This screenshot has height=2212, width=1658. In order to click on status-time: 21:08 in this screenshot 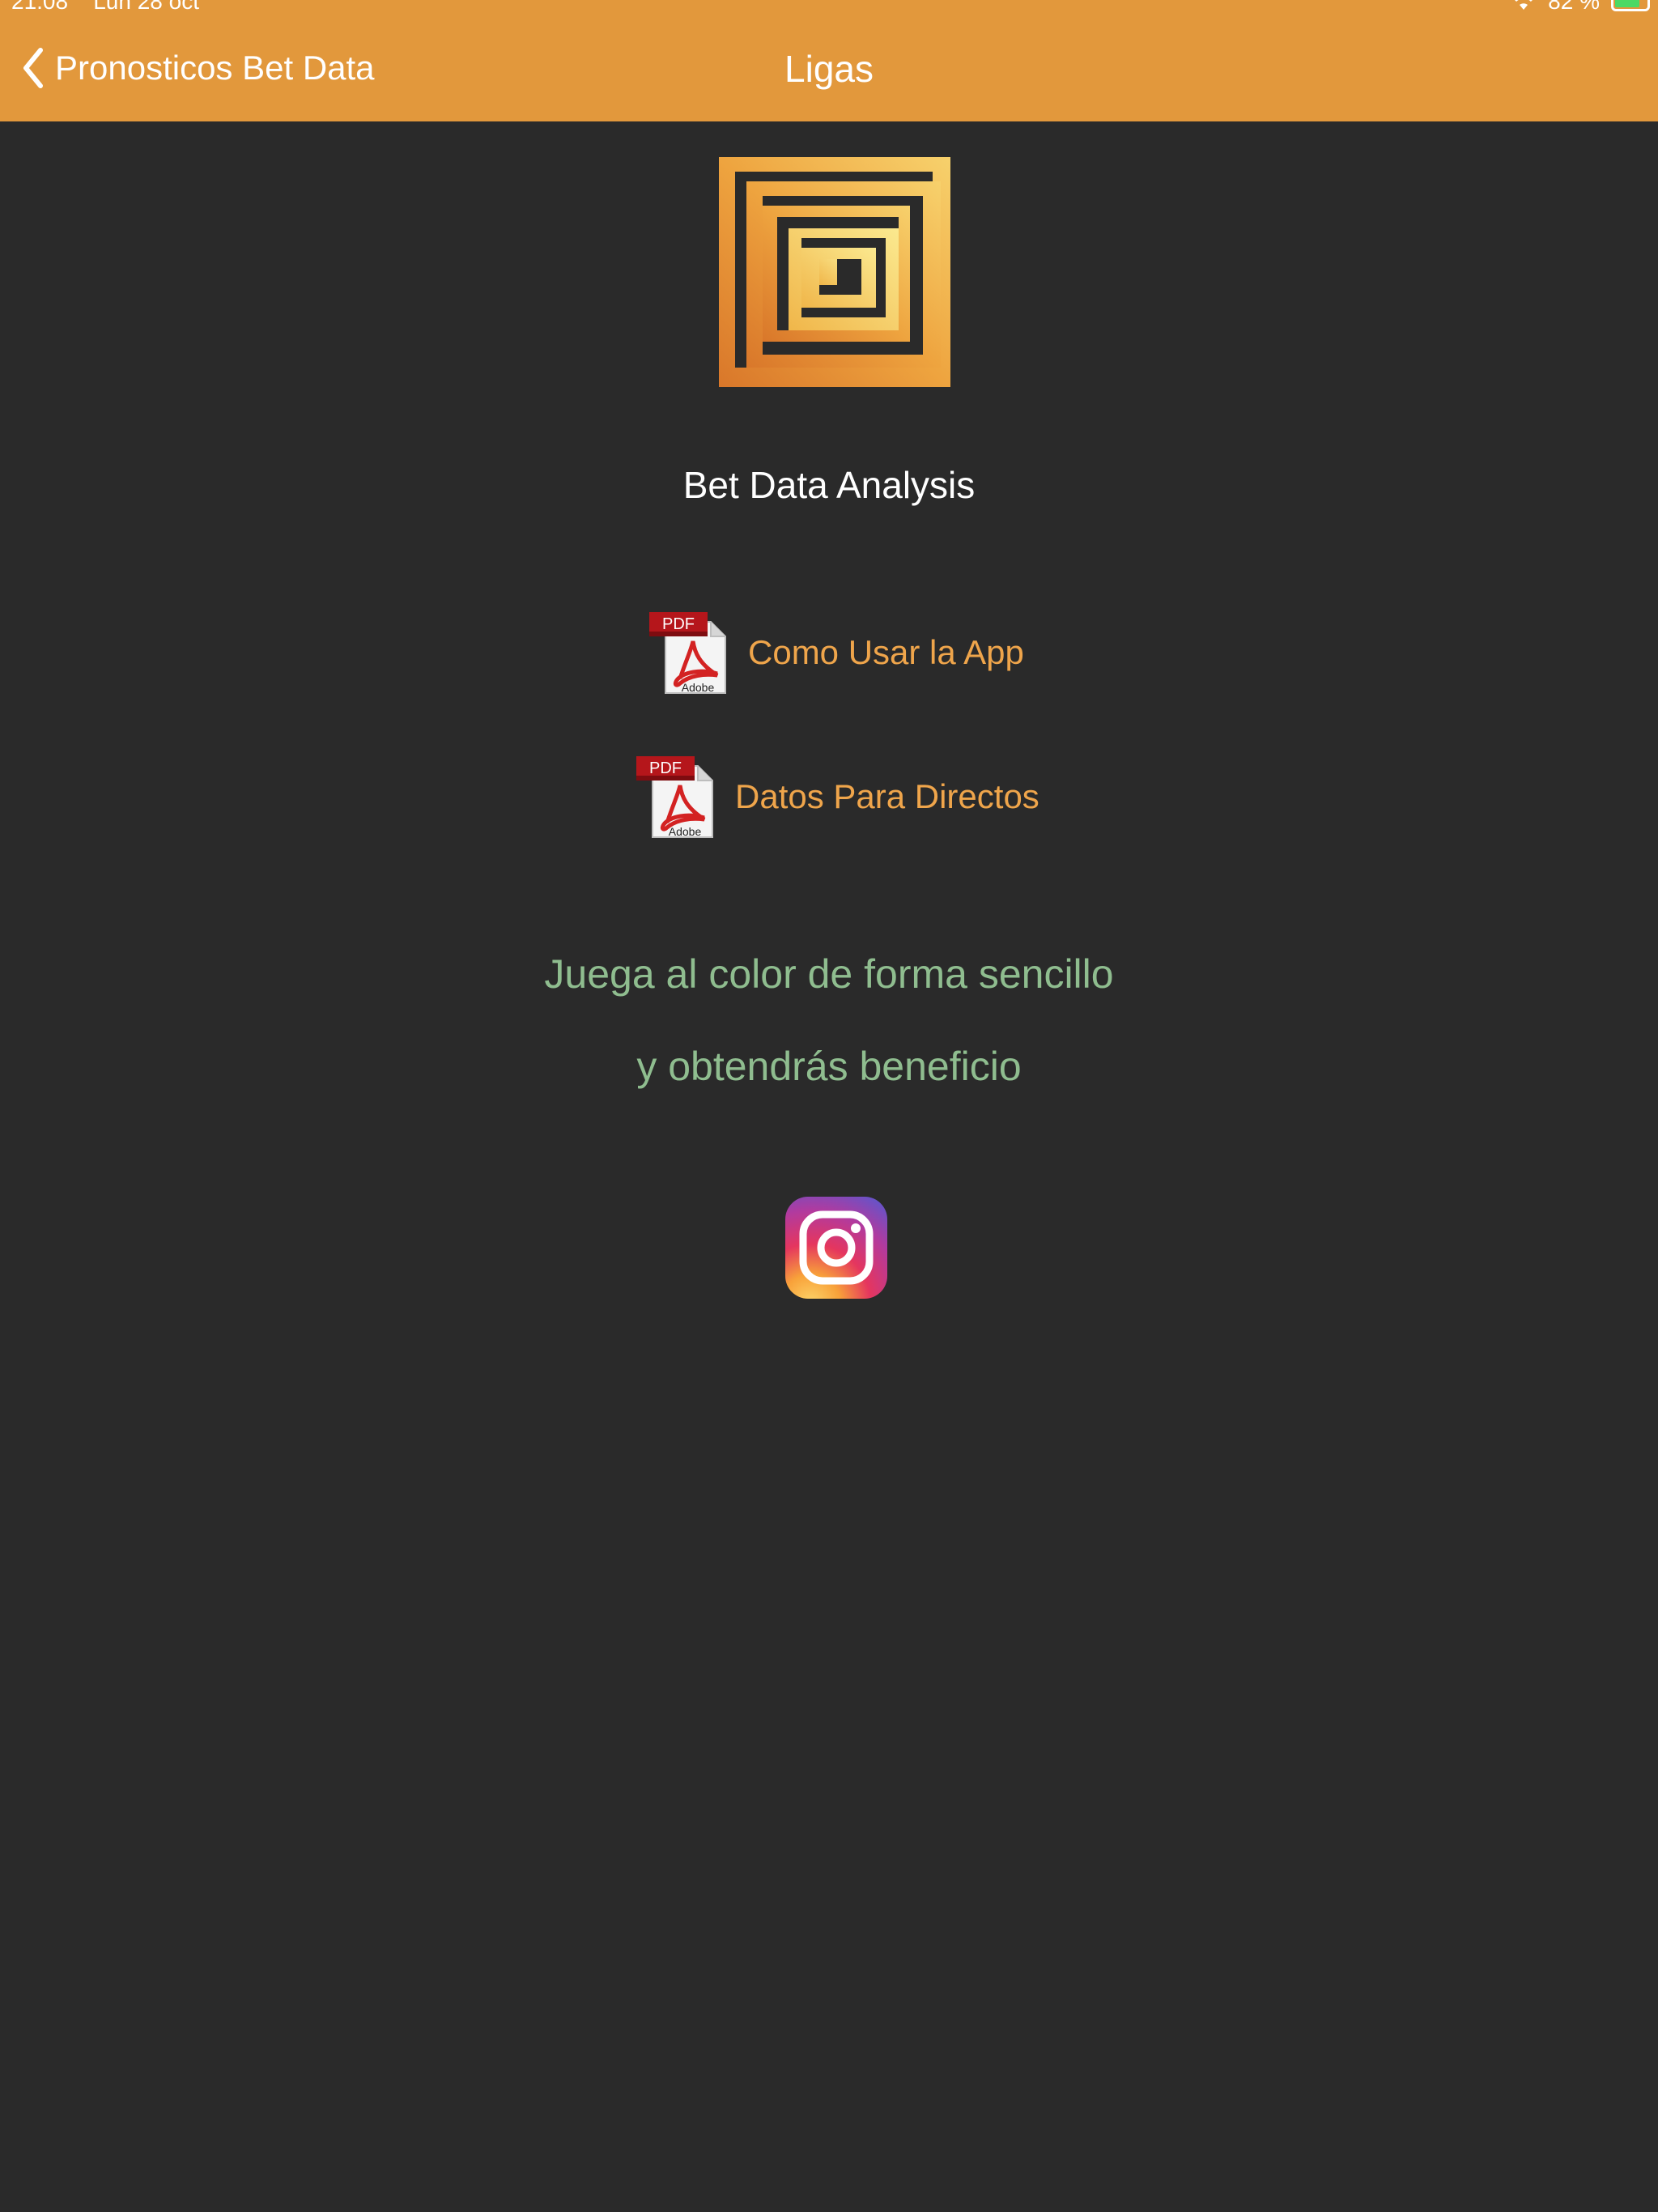, I will do `click(40, 7)`.